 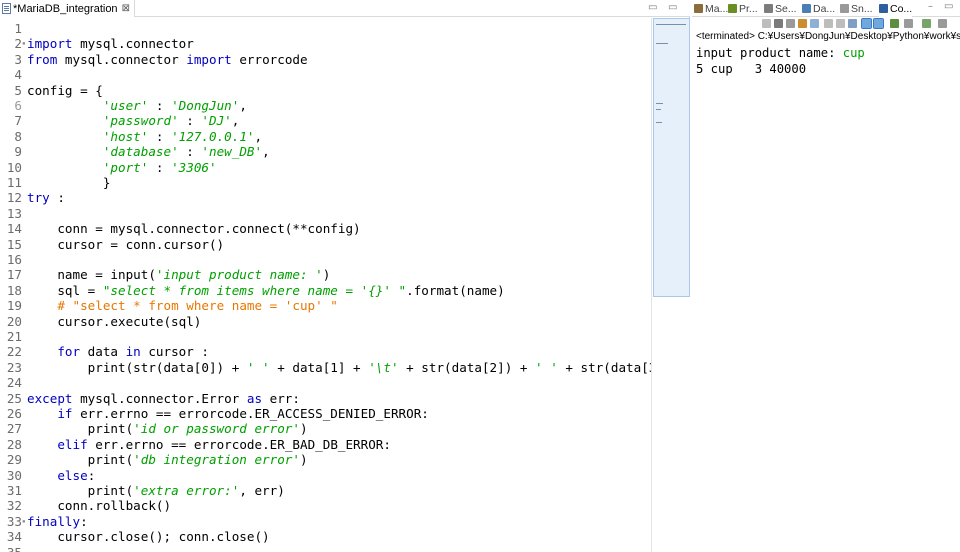 What do you see at coordinates (232, 152) in the screenshot?
I see `code-token: 'new_DB'` at bounding box center [232, 152].